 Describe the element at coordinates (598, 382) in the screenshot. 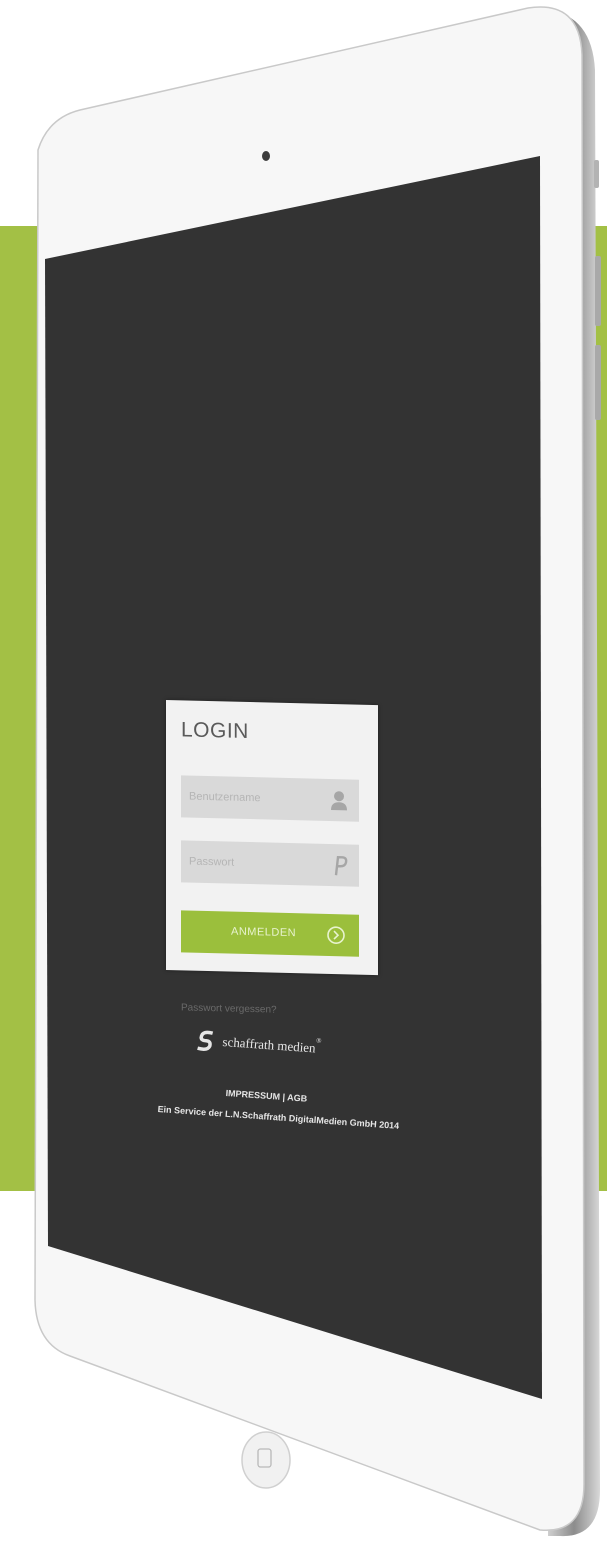

I see `volume-button-down` at that location.